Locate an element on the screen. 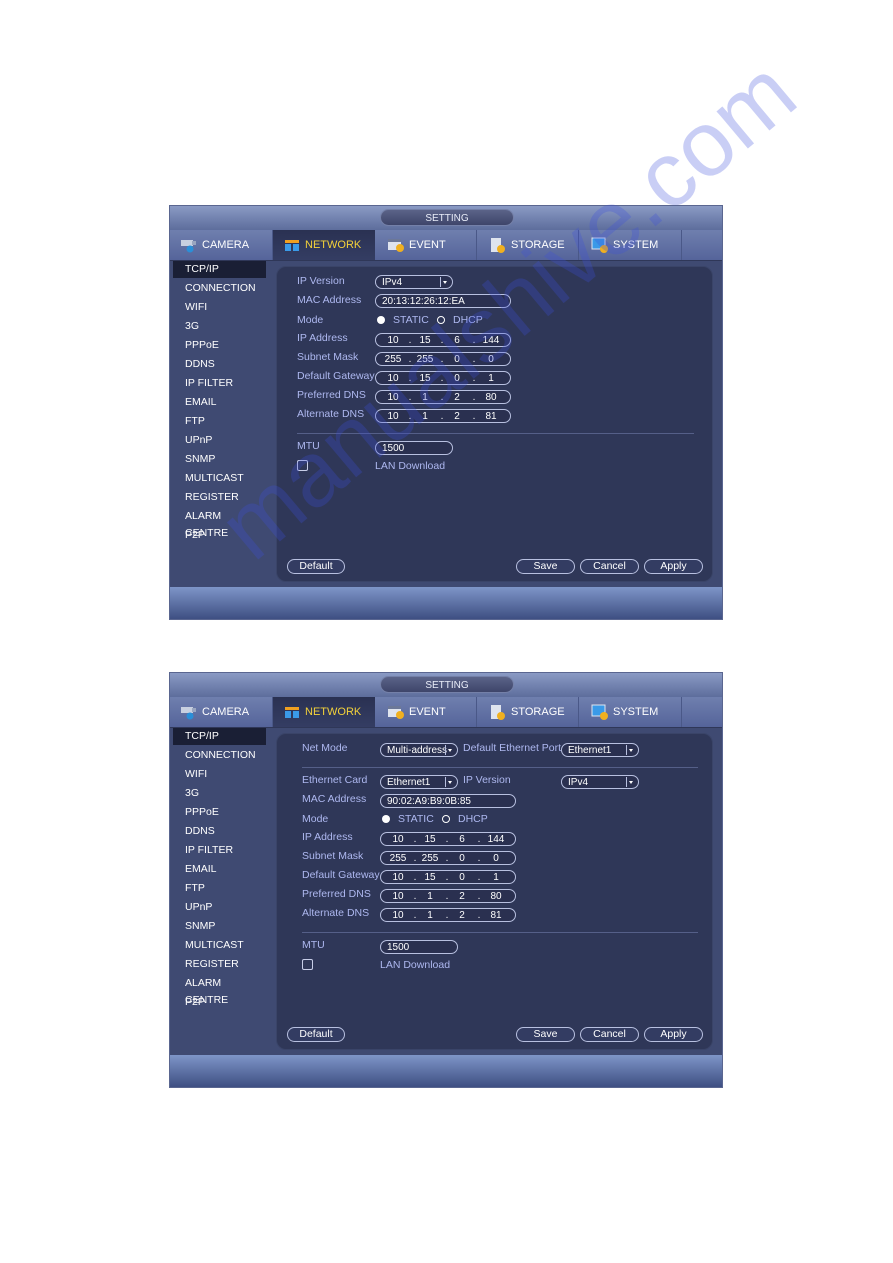 The height and width of the screenshot is (1263, 893). main-tabs: CAMERA NETWORK EVENT STORAGE SYSTEM is located at coordinates (446, 712).